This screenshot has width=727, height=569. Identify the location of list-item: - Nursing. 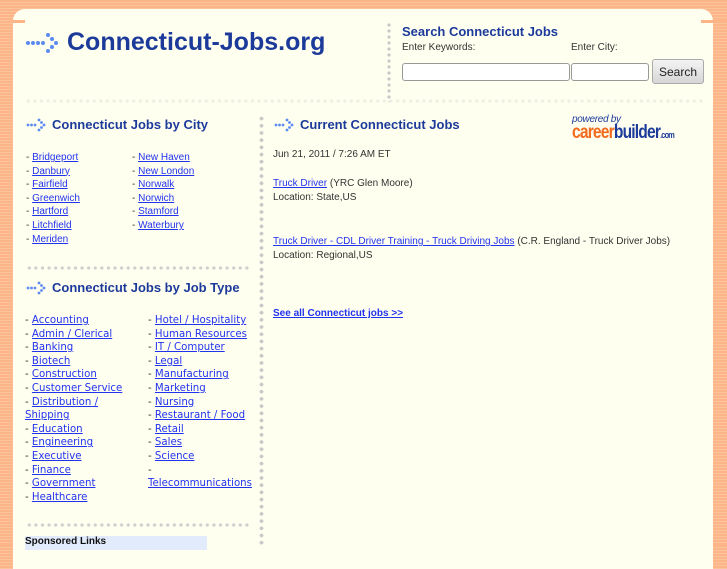
(171, 402).